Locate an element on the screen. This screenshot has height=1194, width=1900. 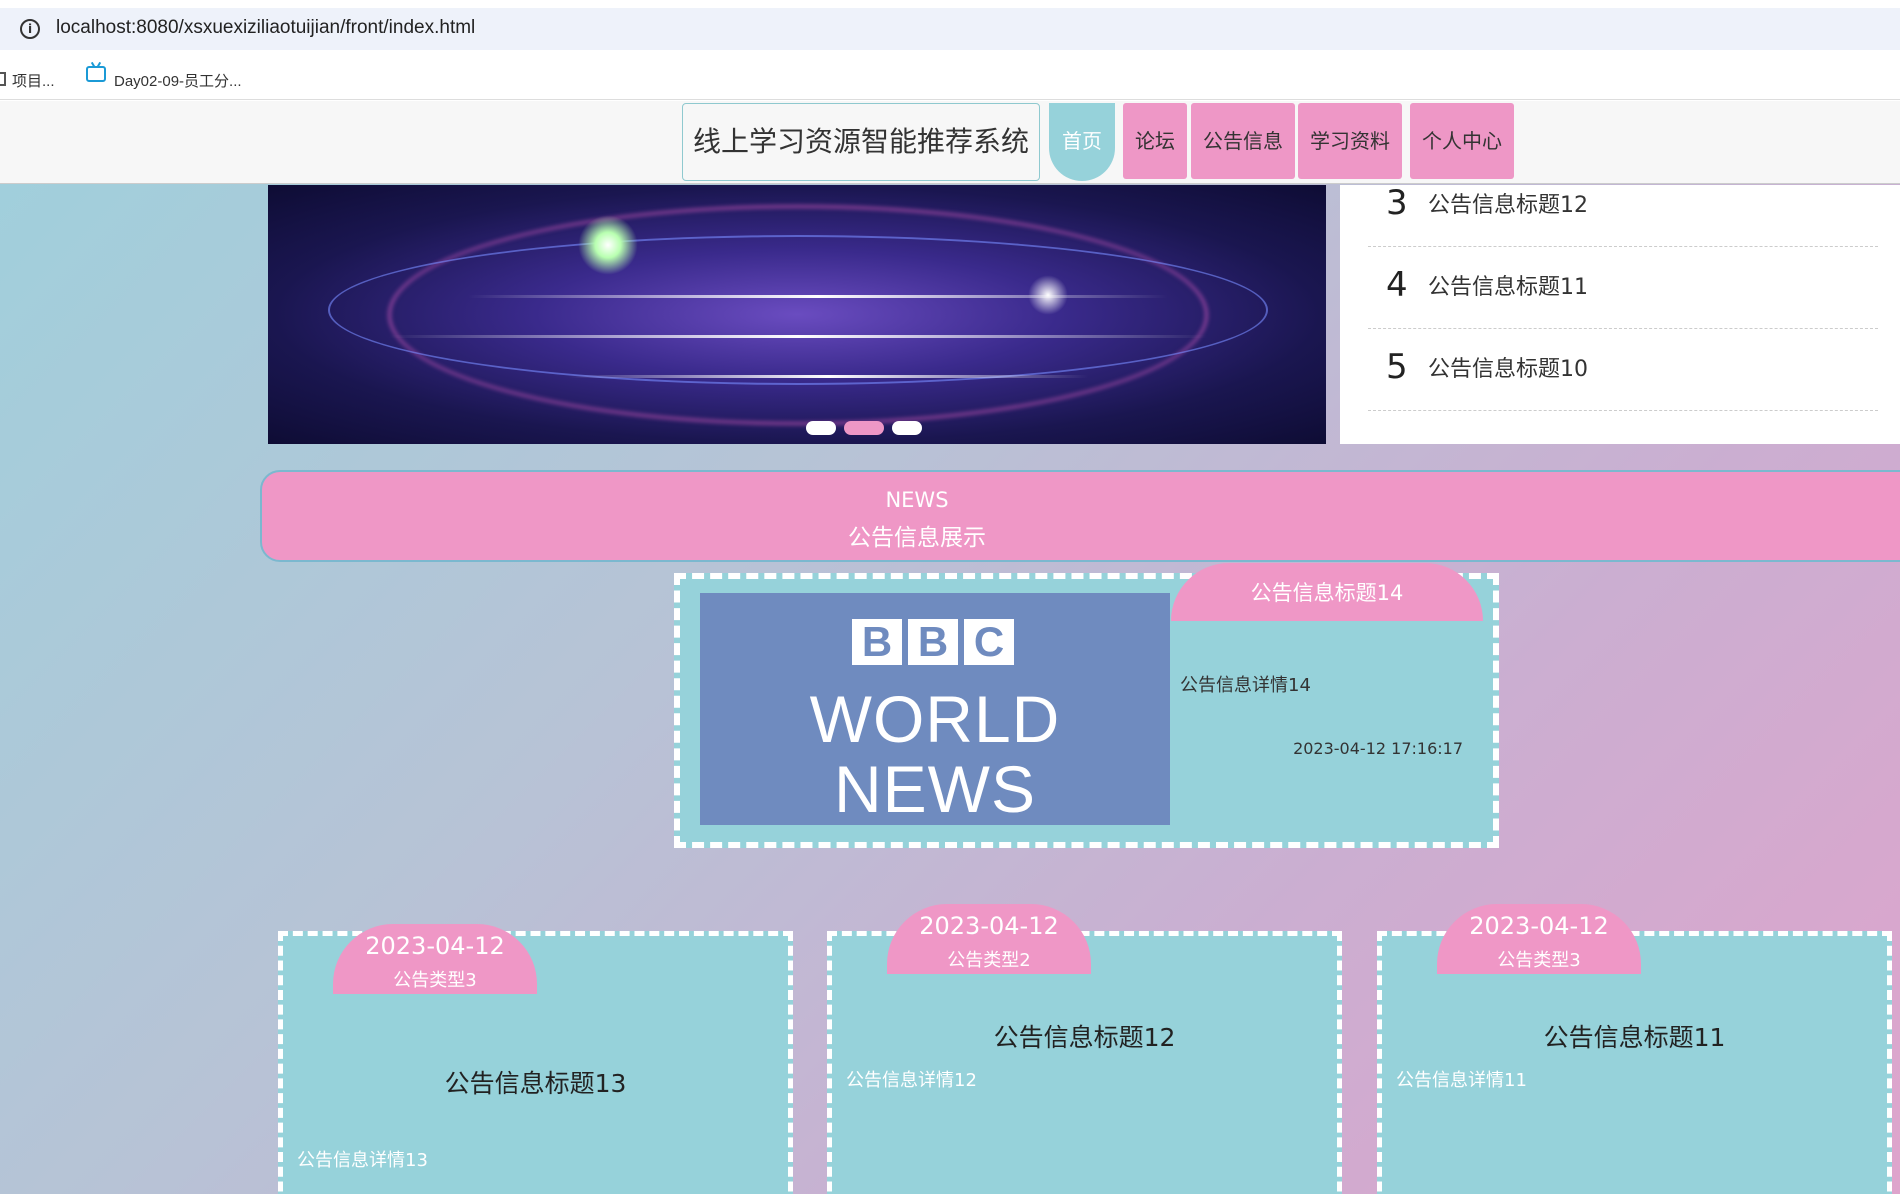
nav-forum: 论坛 is located at coordinates (1155, 141).